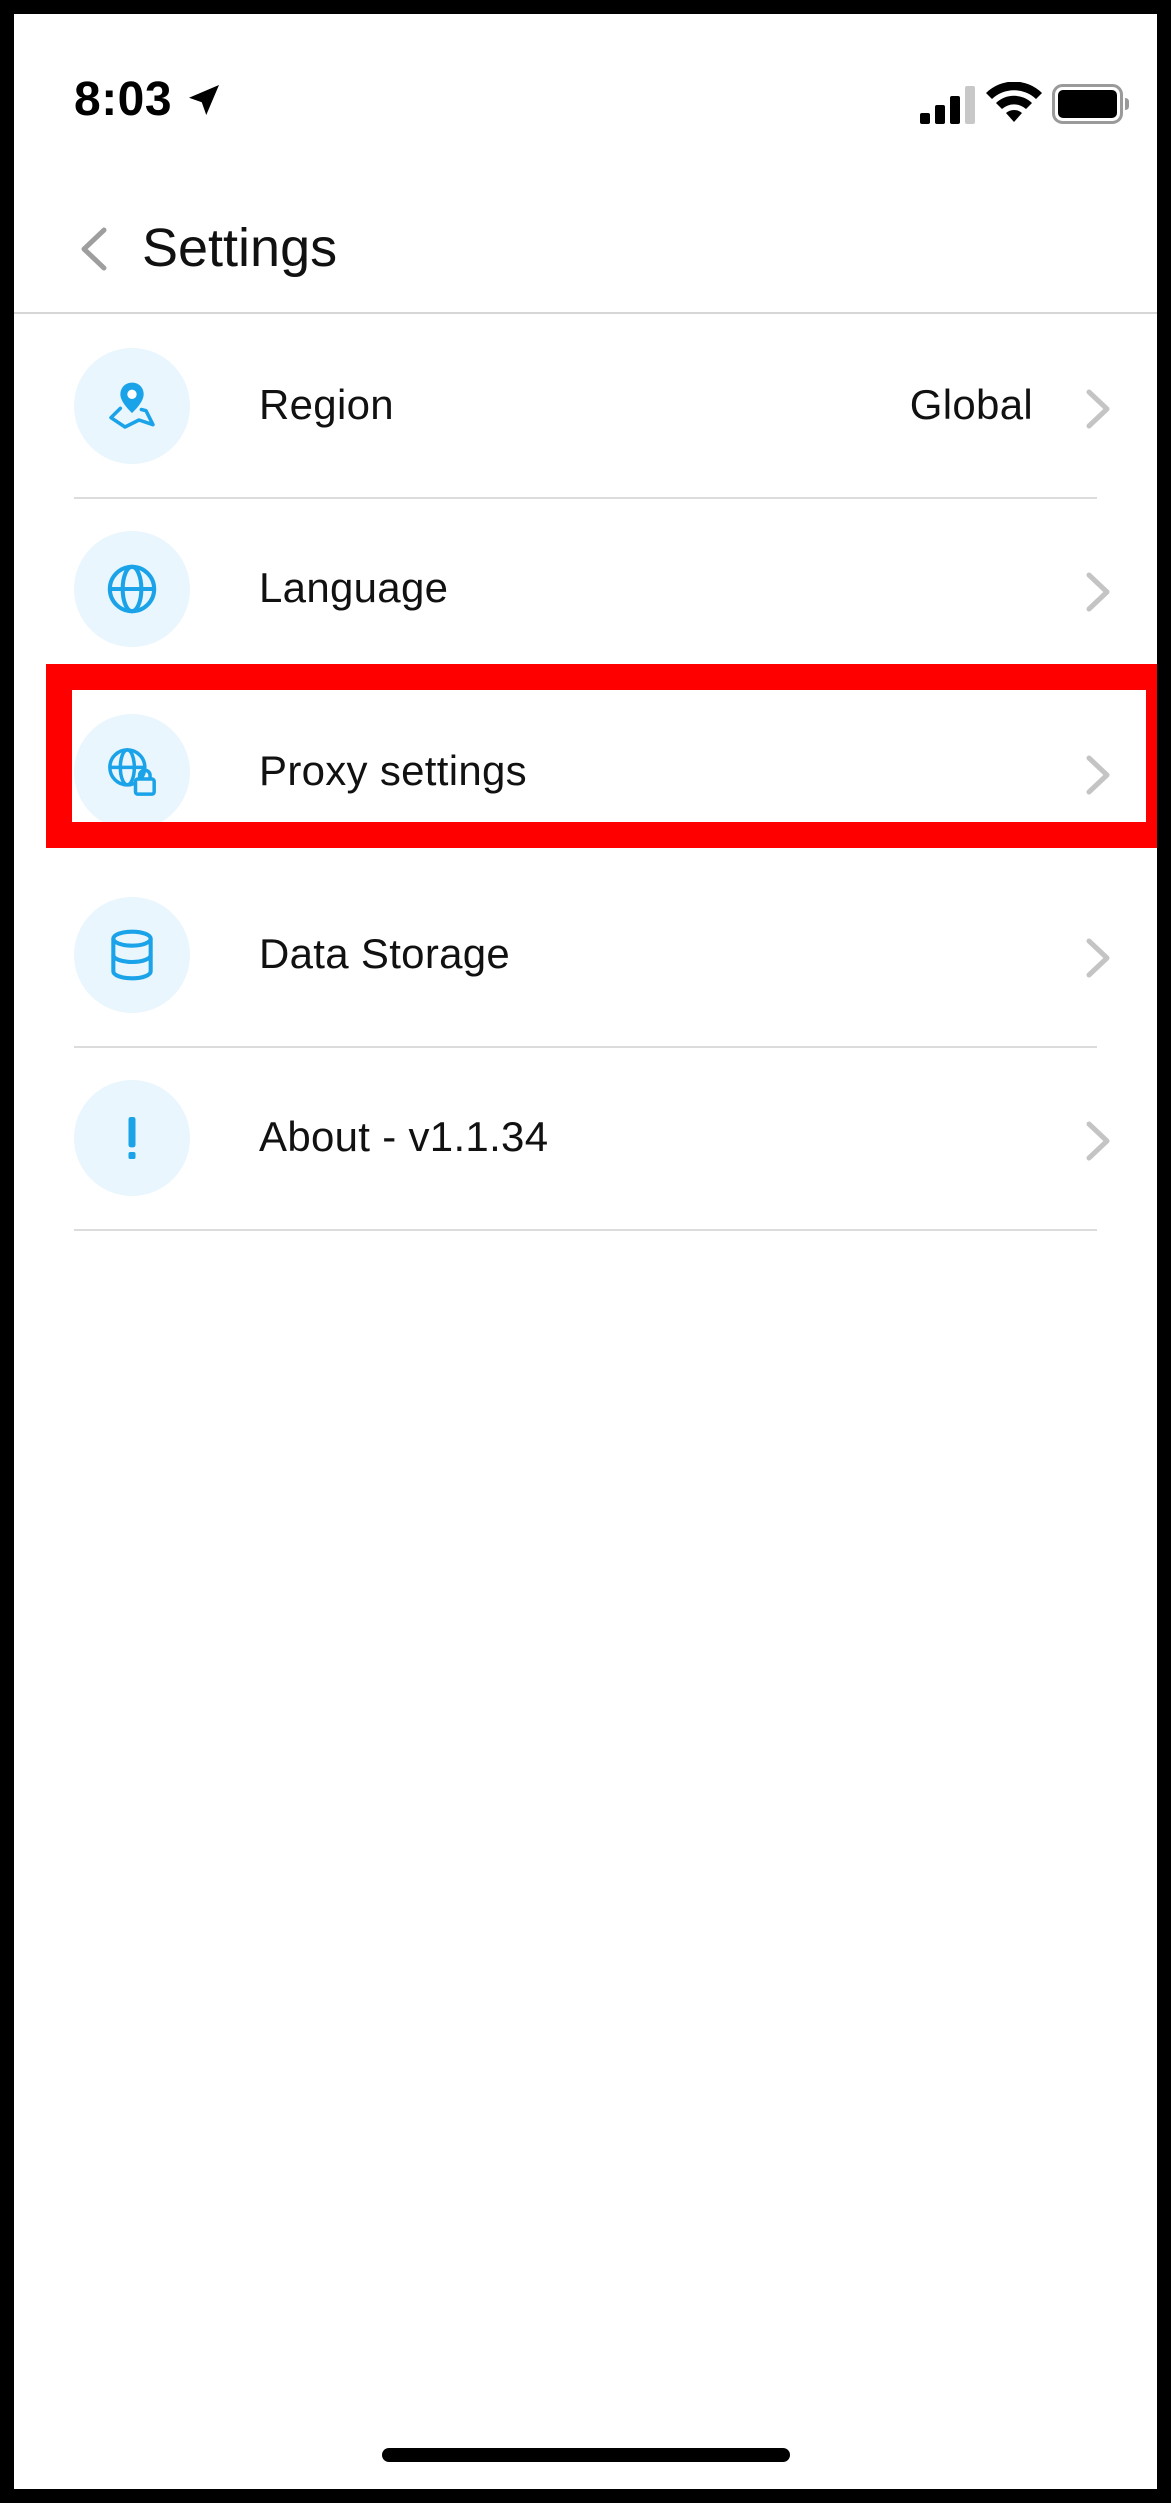 The image size is (1171, 2503). Describe the element at coordinates (240, 248) in the screenshot. I see `page-title: Settings` at that location.